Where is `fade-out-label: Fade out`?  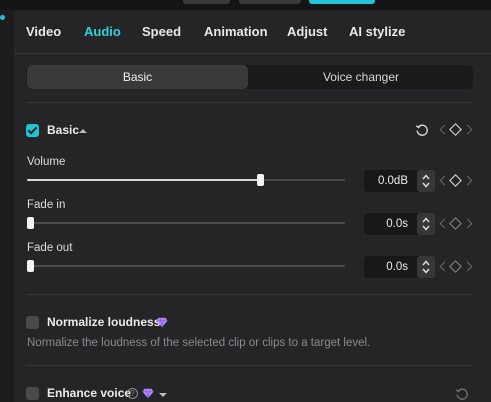
fade-out-label: Fade out is located at coordinates (50, 248).